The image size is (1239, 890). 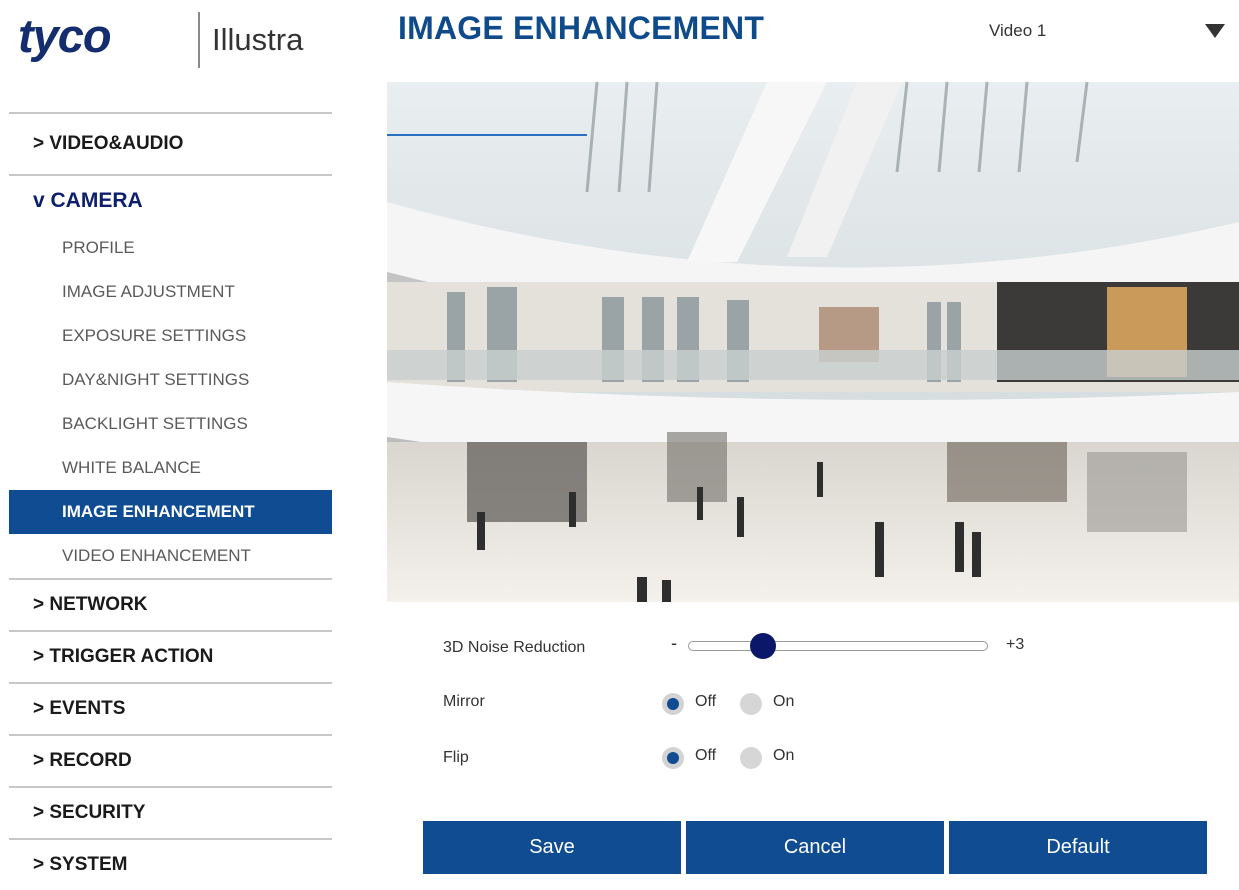 I want to click on nav-profile: PROFILE, so click(x=170, y=248).